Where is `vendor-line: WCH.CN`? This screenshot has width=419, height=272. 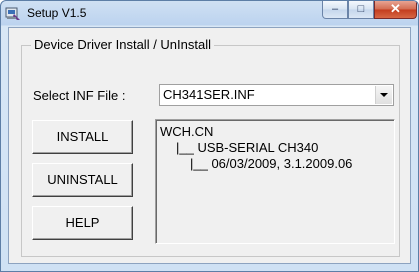 vendor-line: WCH.CN is located at coordinates (187, 131).